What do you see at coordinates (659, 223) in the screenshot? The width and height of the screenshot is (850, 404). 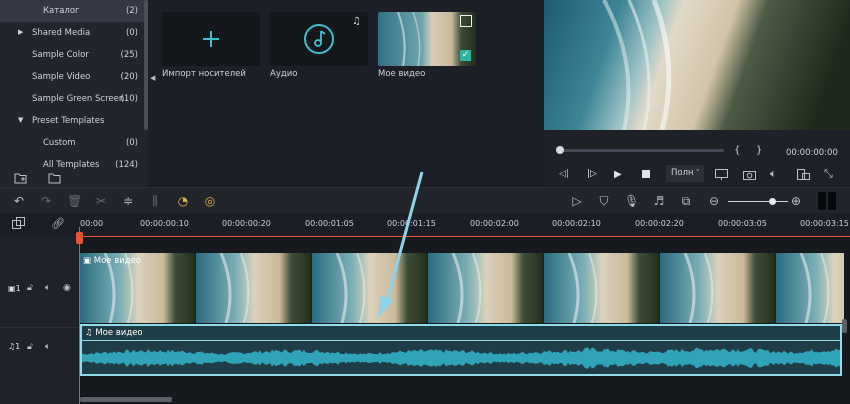 I see `ruler-label: 00:00:02:20` at bounding box center [659, 223].